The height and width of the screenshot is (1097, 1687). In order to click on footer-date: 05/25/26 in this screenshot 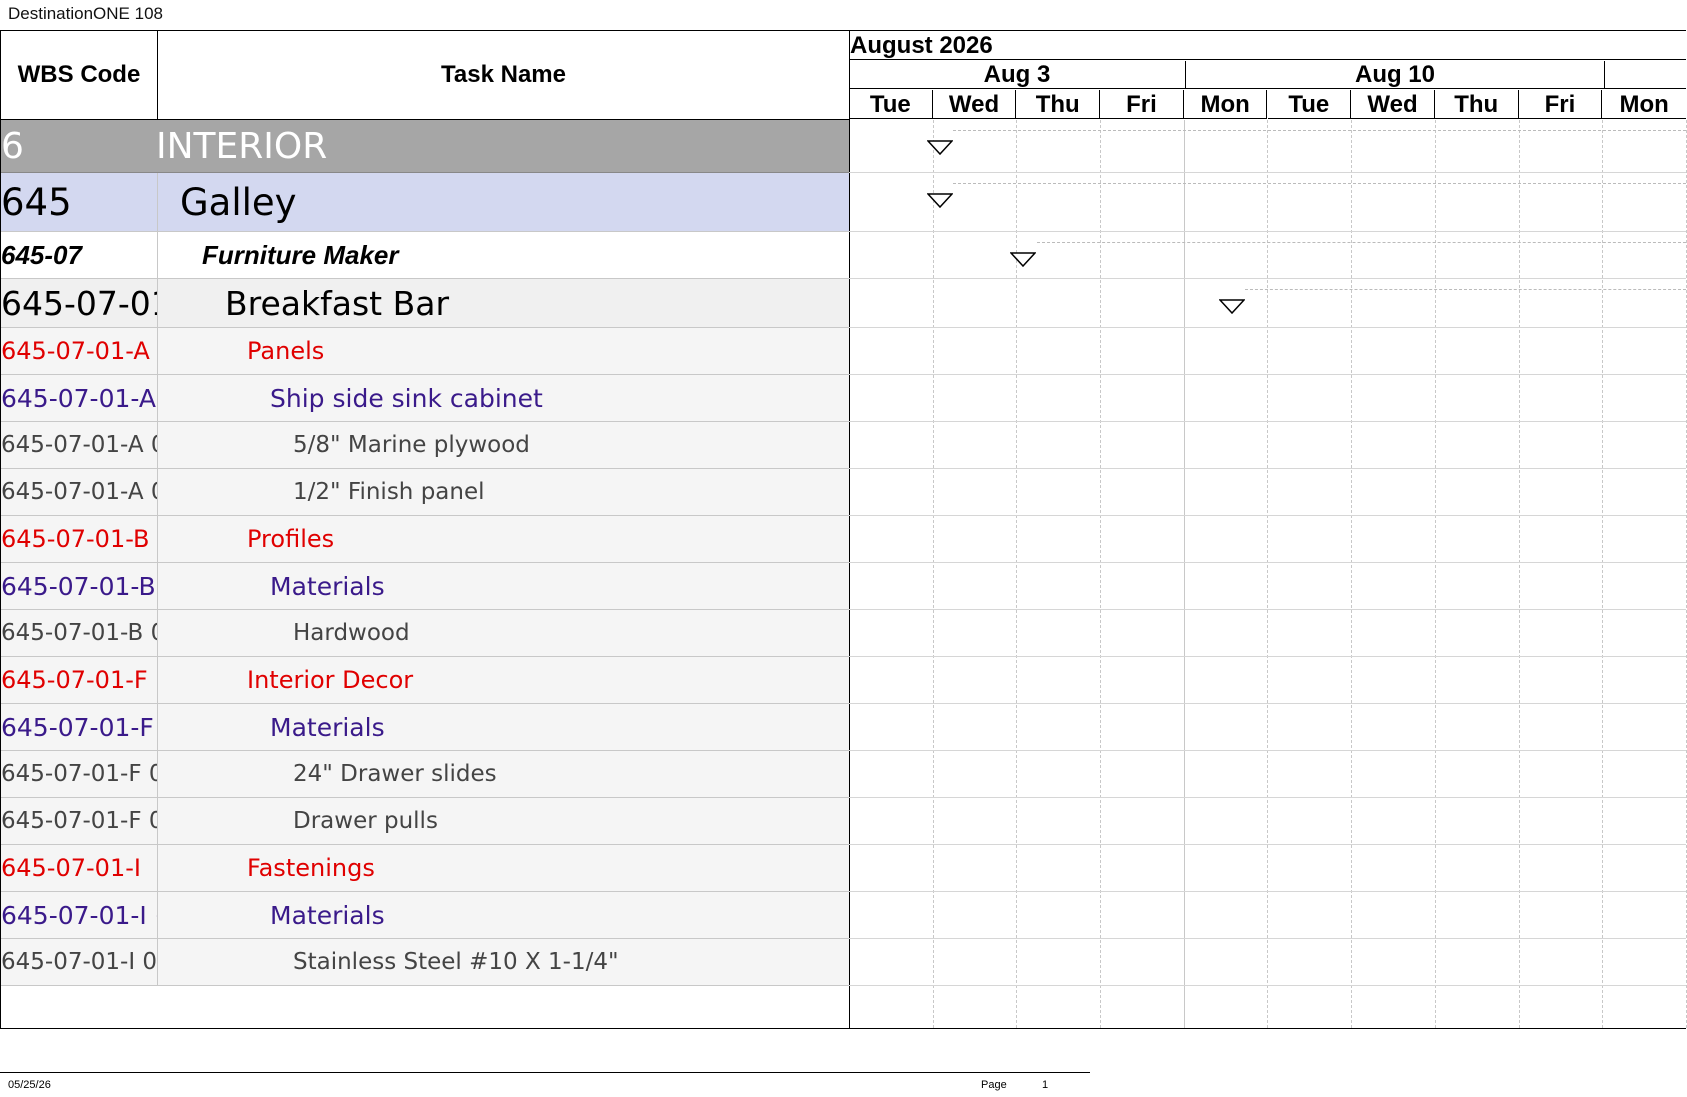, I will do `click(29, 1085)`.